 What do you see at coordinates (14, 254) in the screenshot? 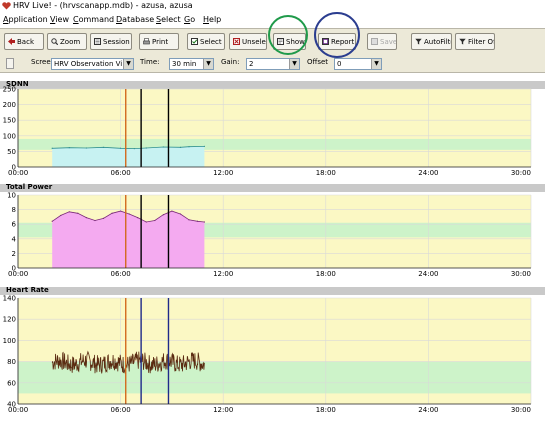
I see `y-tick-label: 2` at bounding box center [14, 254].